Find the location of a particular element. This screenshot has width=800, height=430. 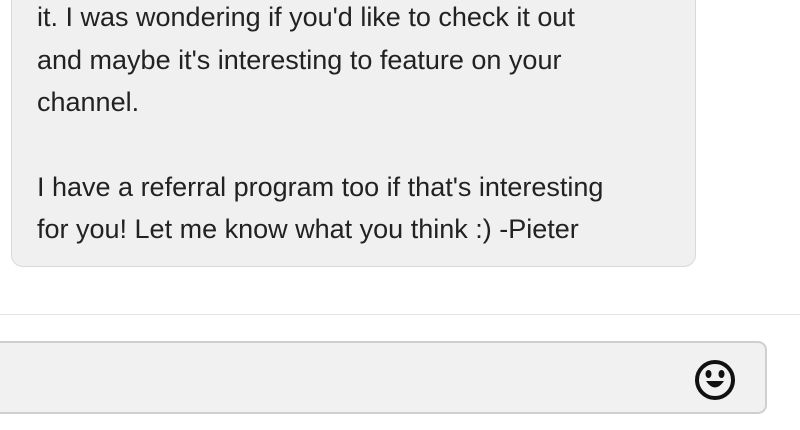

composer-divider is located at coordinates (400, 314).